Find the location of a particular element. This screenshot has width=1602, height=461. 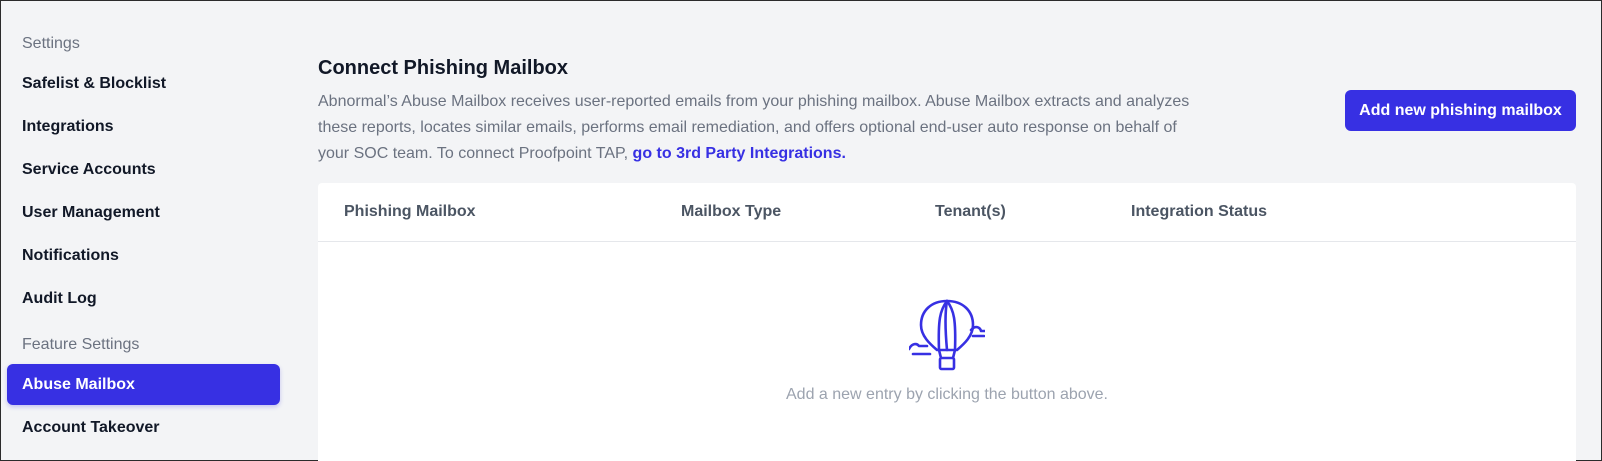

column-header-mailbox-type: Mailbox Type is located at coordinates (731, 212).